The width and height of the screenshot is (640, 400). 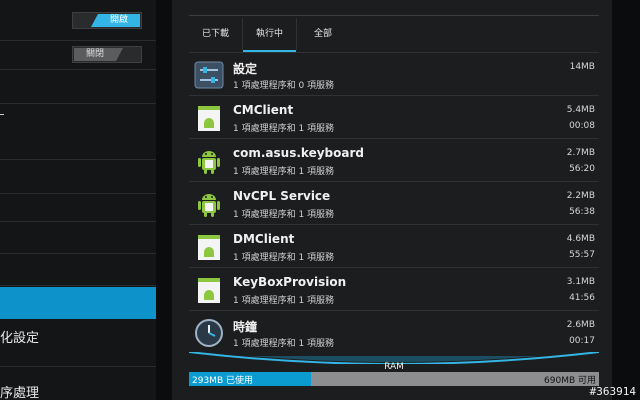 What do you see at coordinates (612, 391) in the screenshot?
I see `watermark-text: #363914` at bounding box center [612, 391].